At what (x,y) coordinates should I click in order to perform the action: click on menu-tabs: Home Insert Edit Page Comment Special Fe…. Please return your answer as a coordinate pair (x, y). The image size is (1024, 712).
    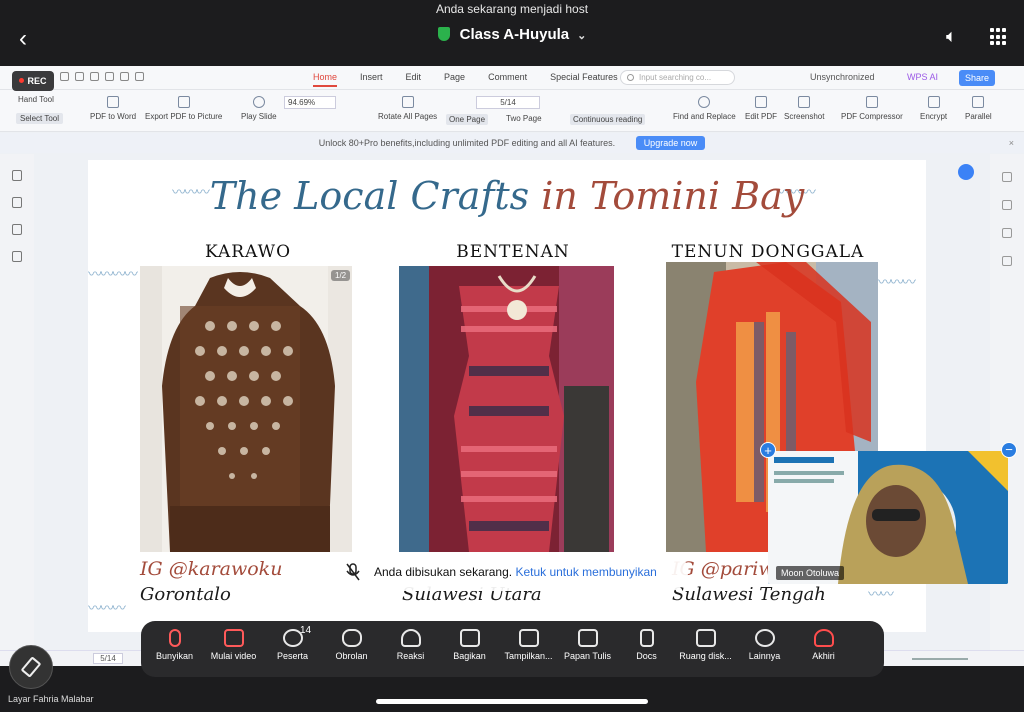
    Looking at the image, I should click on (465, 79).